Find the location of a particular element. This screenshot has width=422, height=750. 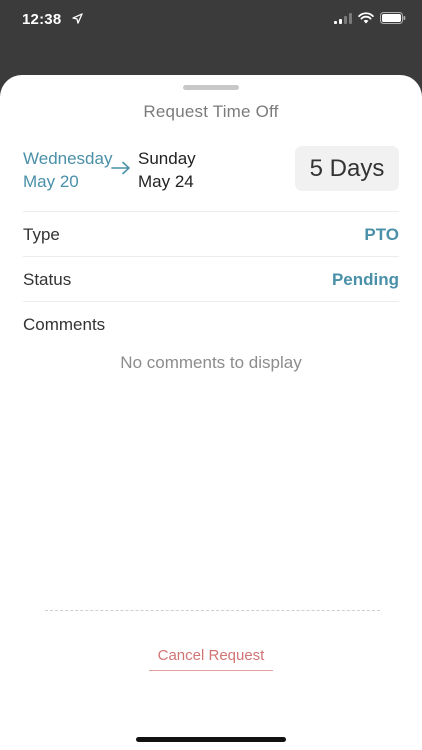

cellular-signal-icon is located at coordinates (343, 18).